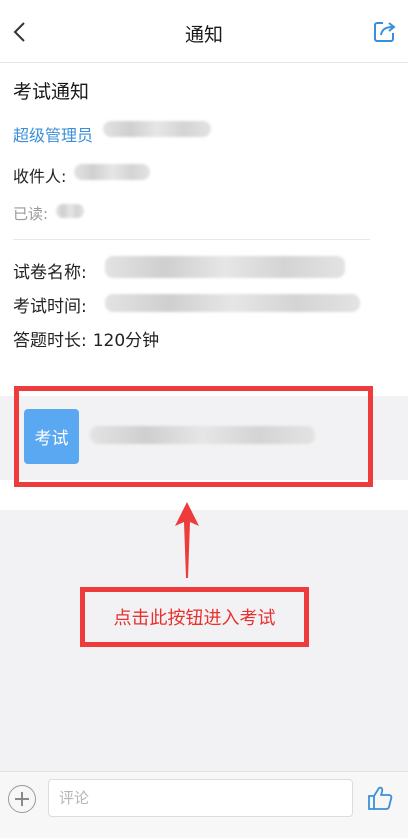  I want to click on top-nav-bar: 通知, so click(204, 31).